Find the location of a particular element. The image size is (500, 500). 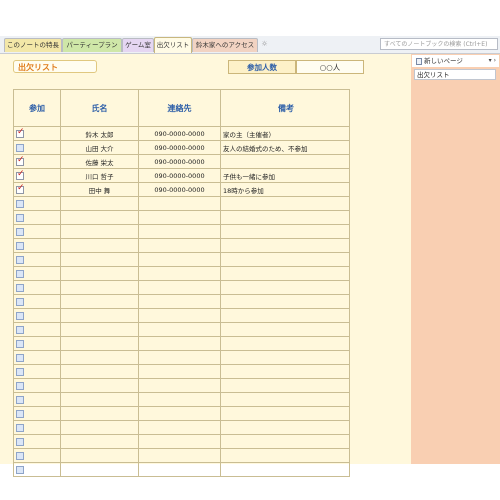

notes-cell: 友人の結婚式のため、不参加 is located at coordinates (285, 147).